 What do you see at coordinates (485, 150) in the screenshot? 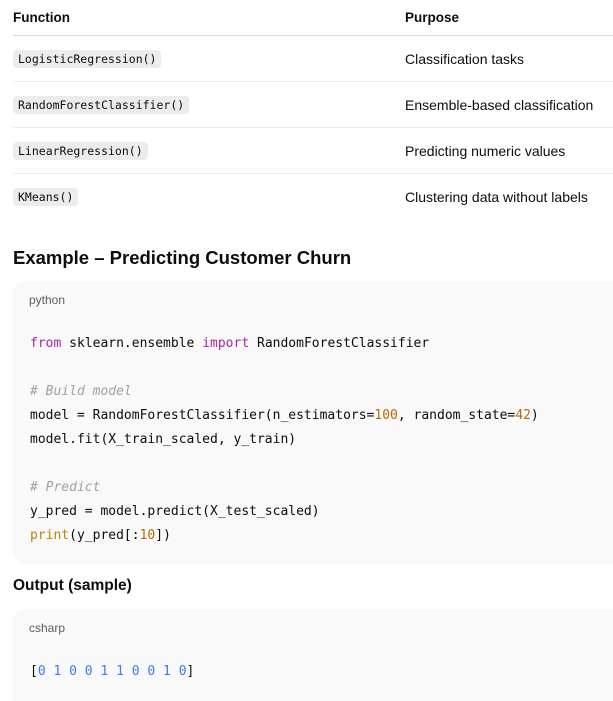
I see `purpose-text: Predicting numeric values` at bounding box center [485, 150].